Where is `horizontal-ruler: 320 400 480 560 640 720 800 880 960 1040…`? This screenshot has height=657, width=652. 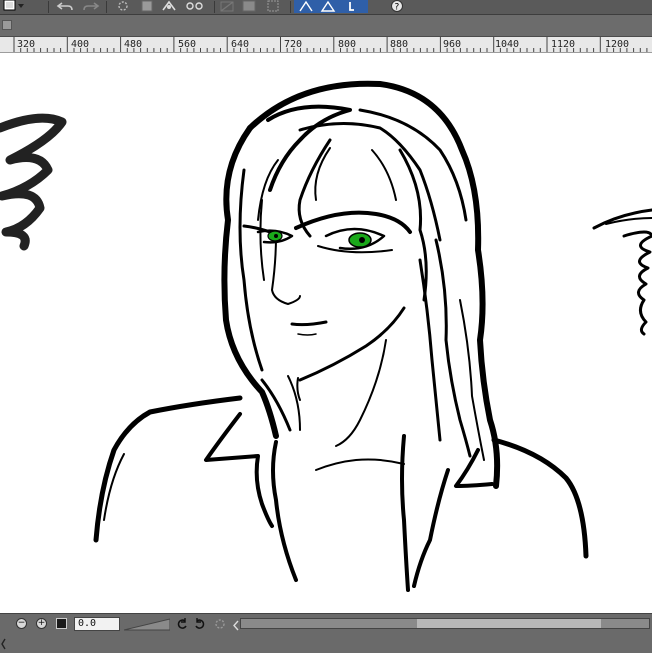
horizontal-ruler: 320 400 480 560 640 720 800 880 960 1040… is located at coordinates (326, 45).